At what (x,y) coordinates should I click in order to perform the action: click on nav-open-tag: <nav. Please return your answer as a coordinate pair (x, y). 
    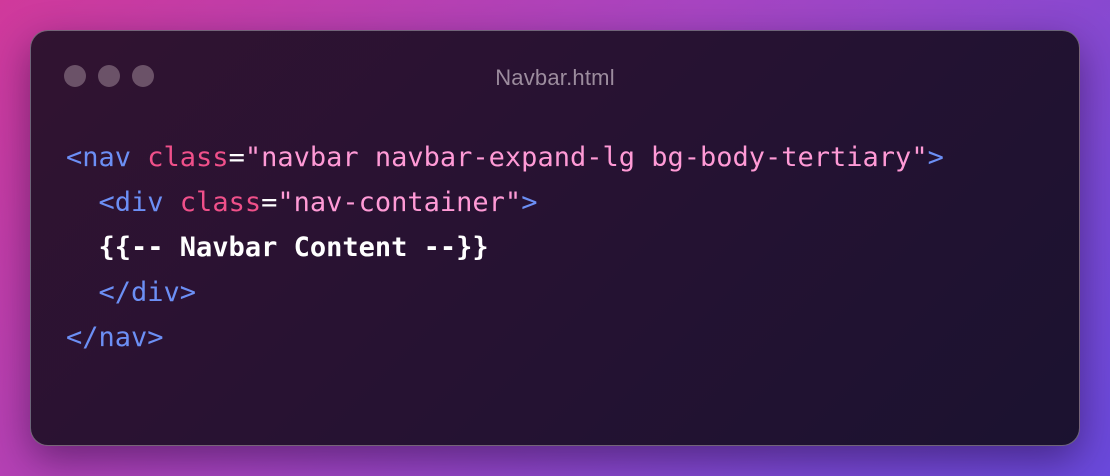
    Looking at the image, I should click on (99, 157).